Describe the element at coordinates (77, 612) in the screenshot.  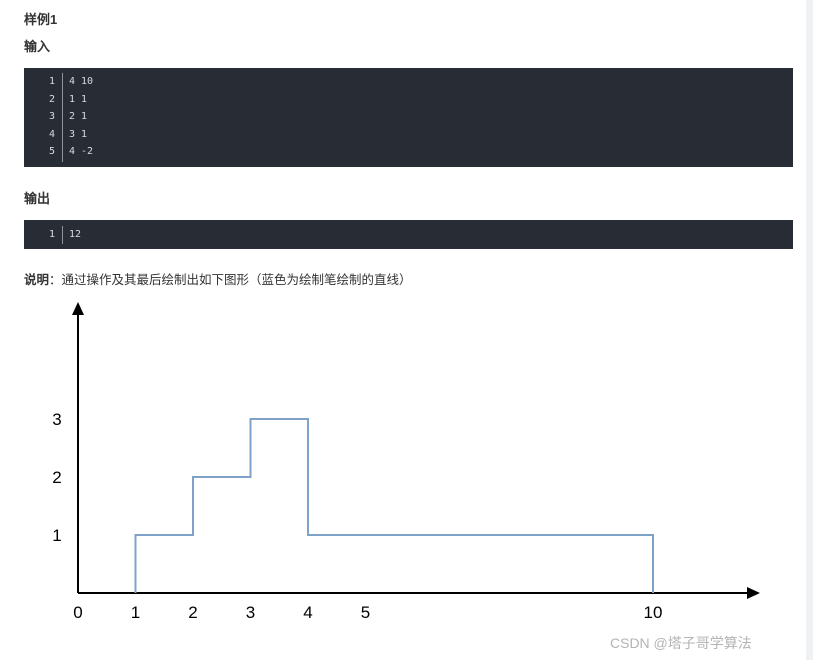
I see `x-tick-label: 0` at that location.